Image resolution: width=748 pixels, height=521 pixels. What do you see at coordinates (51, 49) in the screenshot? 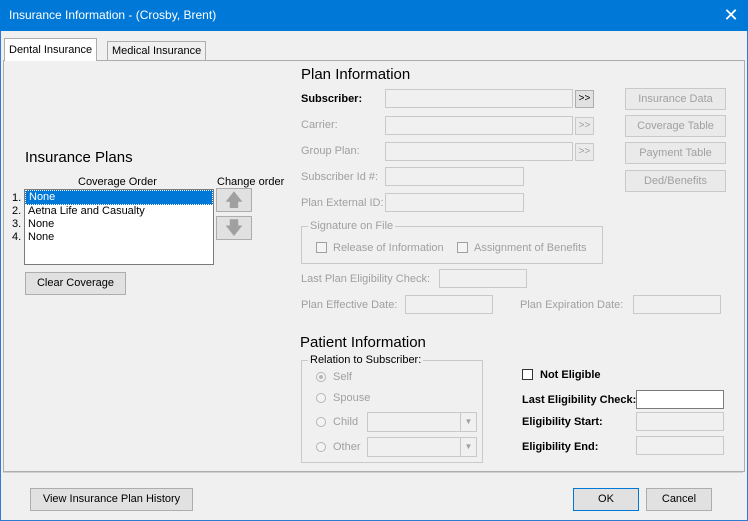
I see `tab-dental-insurance: Dental Insurance` at bounding box center [51, 49].